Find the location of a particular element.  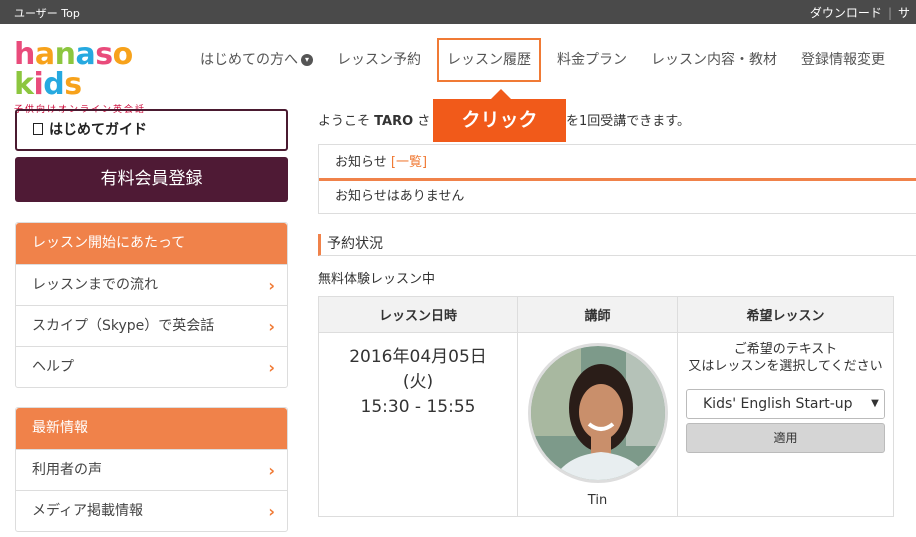

sidebar-item-label: 利用者の声 is located at coordinates (67, 470).